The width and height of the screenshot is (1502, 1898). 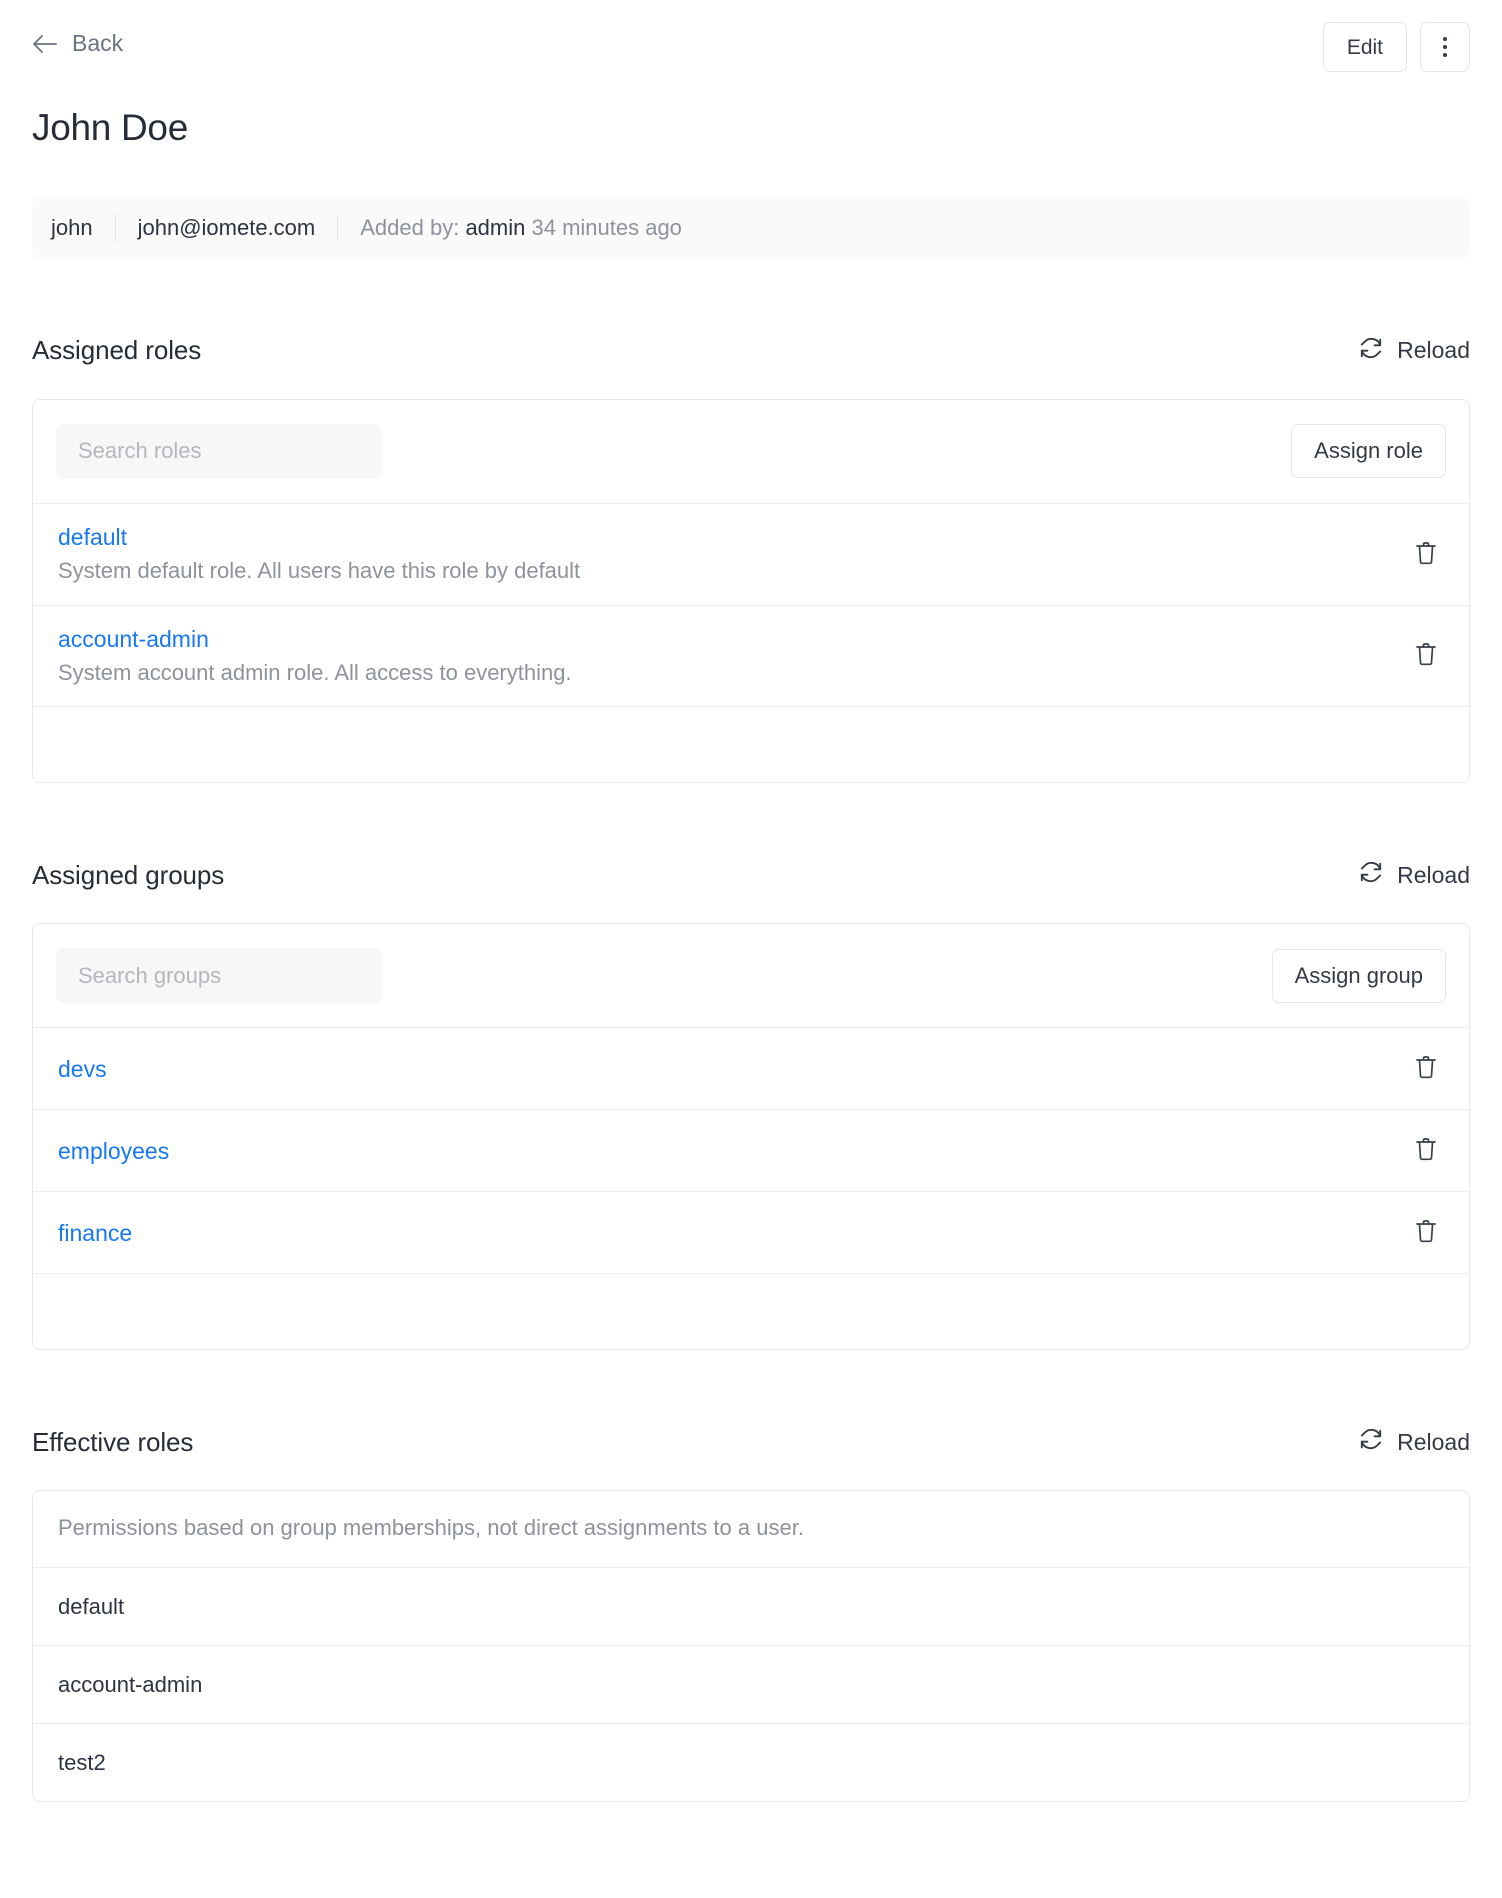 I want to click on effective-role-name: test2, so click(x=82, y=1762).